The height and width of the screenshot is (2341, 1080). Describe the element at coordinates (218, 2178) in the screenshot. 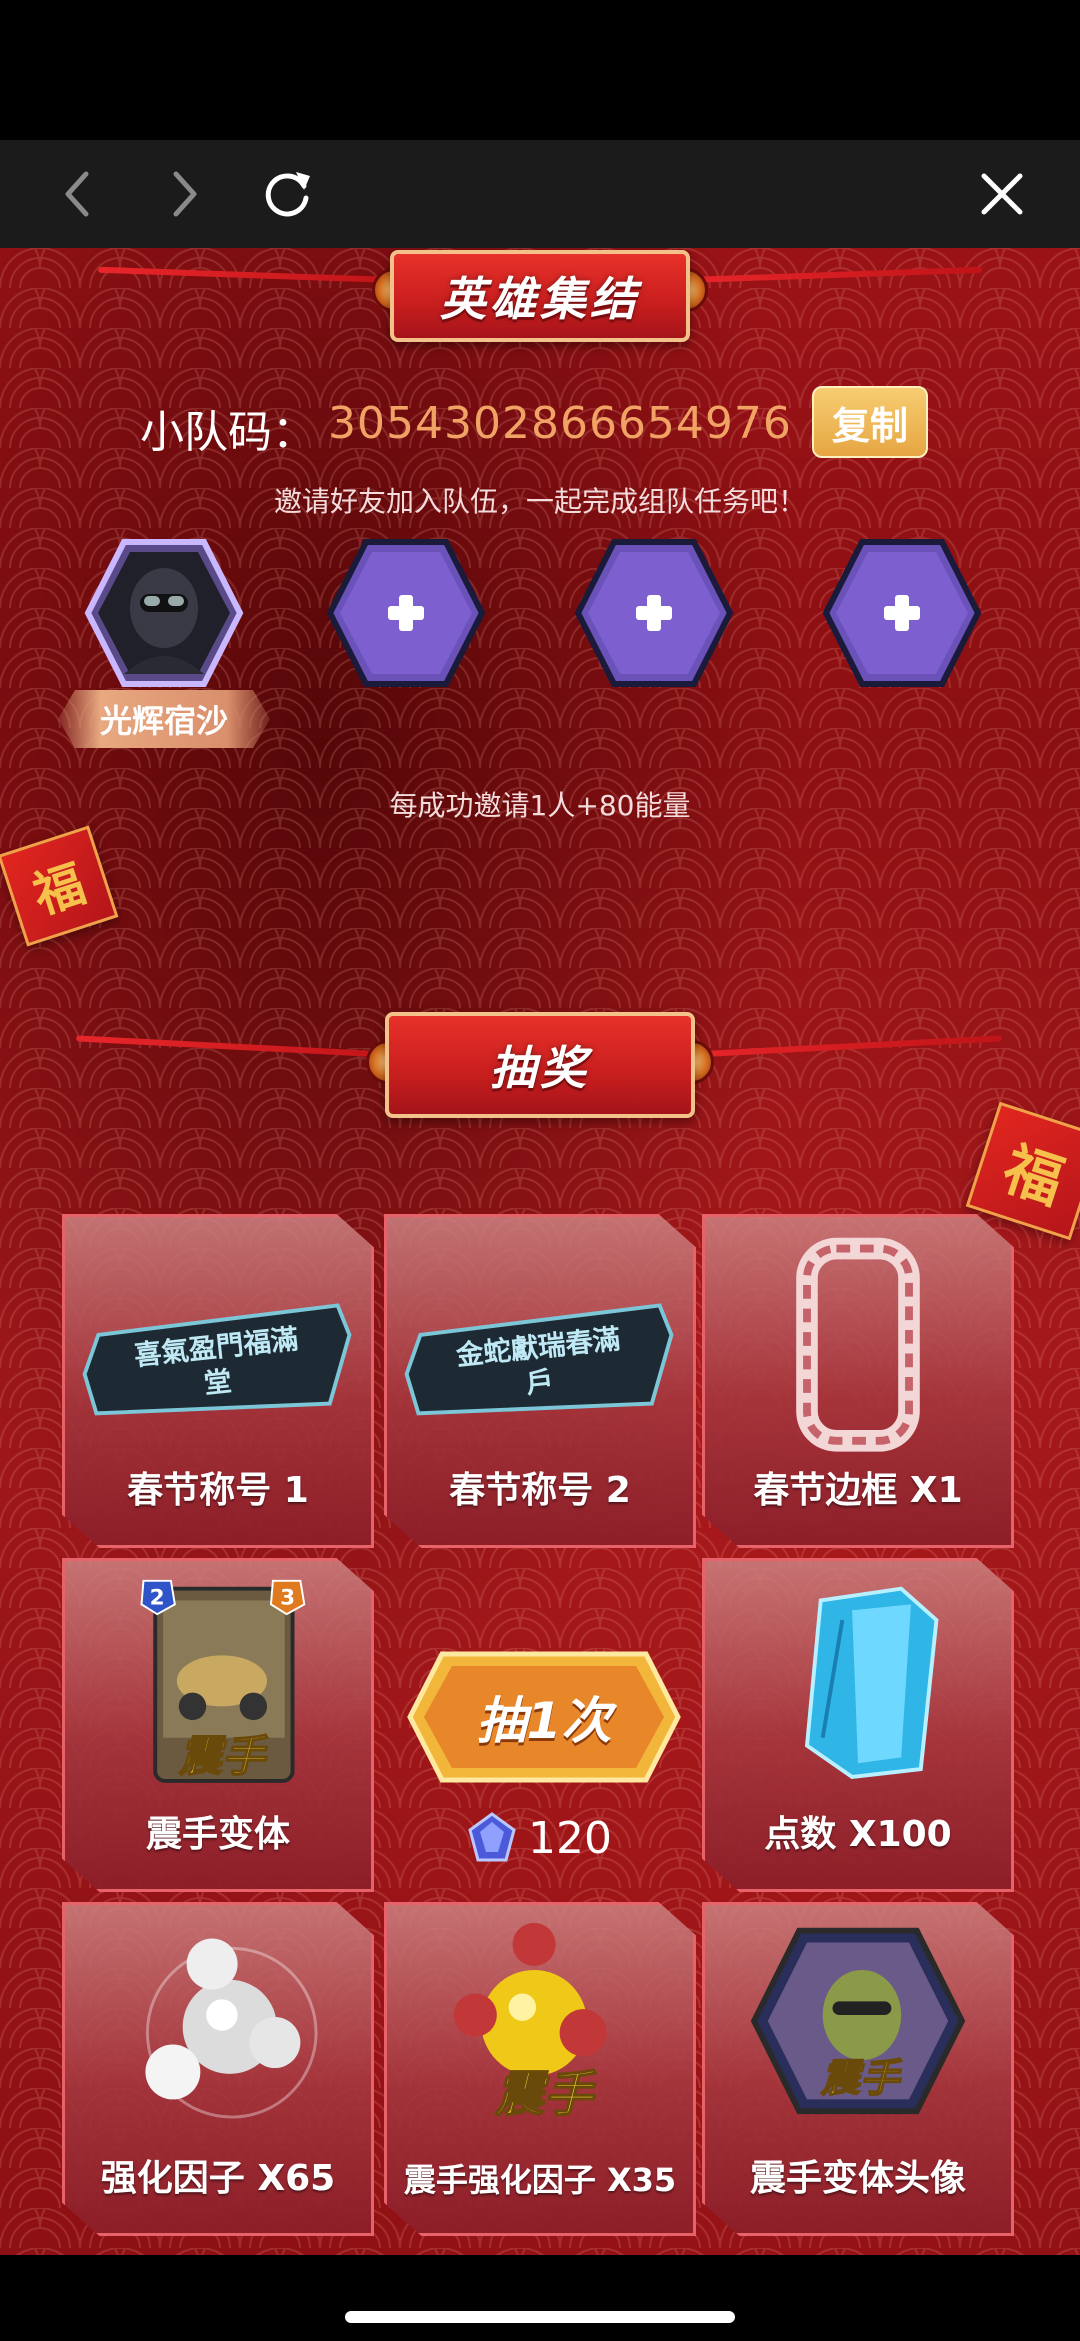

I see `prize-label: 强化因子 X65` at that location.